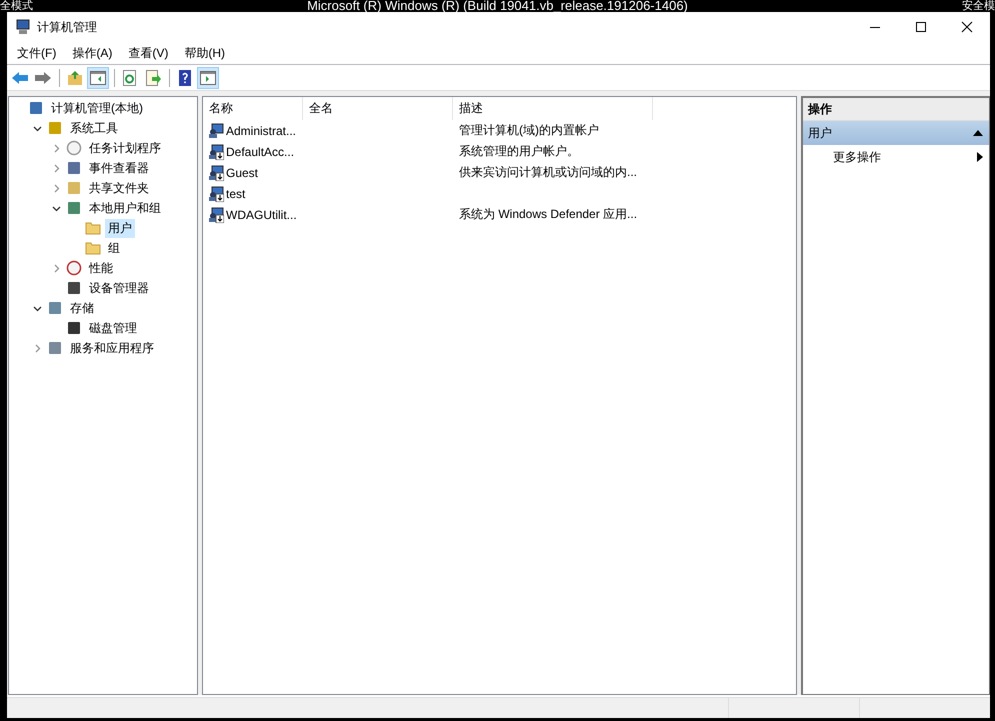 The width and height of the screenshot is (995, 721). I want to click on desktop-text: 安全模, so click(978, 6).